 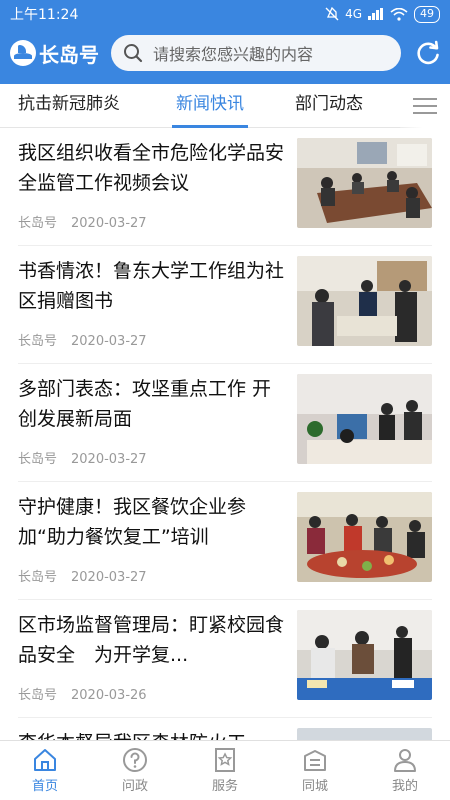 I want to click on nav-inquiry: 问政, so click(x=135, y=770).